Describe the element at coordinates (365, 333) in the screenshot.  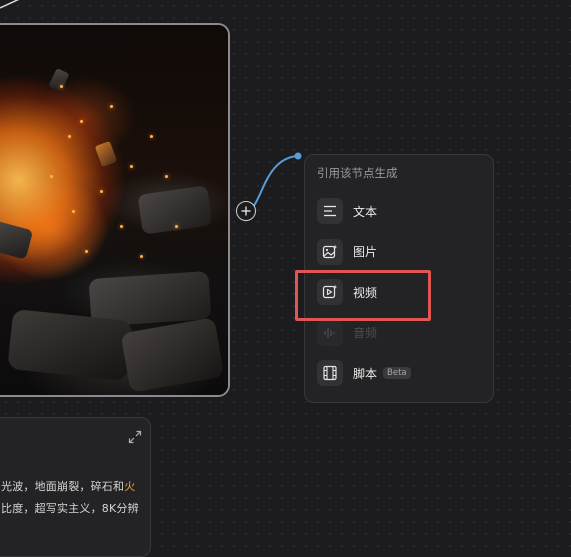
I see `menu-item-audio-label: 音频` at that location.